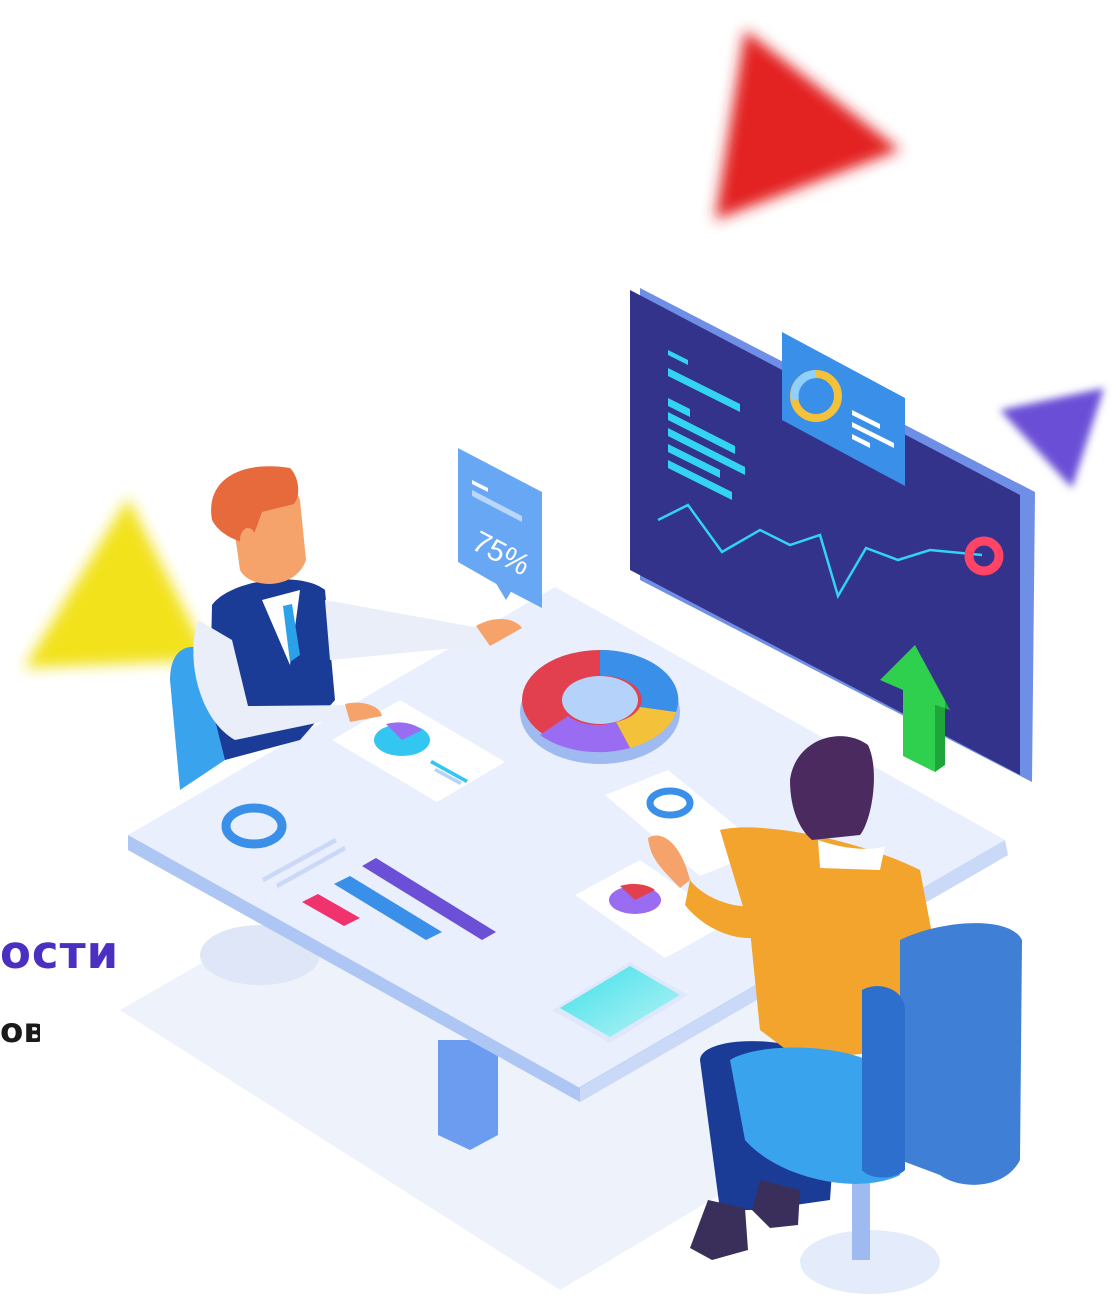 The height and width of the screenshot is (1311, 1112). What do you see at coordinates (117, 583) in the screenshot?
I see `yellow-triangle-shape` at bounding box center [117, 583].